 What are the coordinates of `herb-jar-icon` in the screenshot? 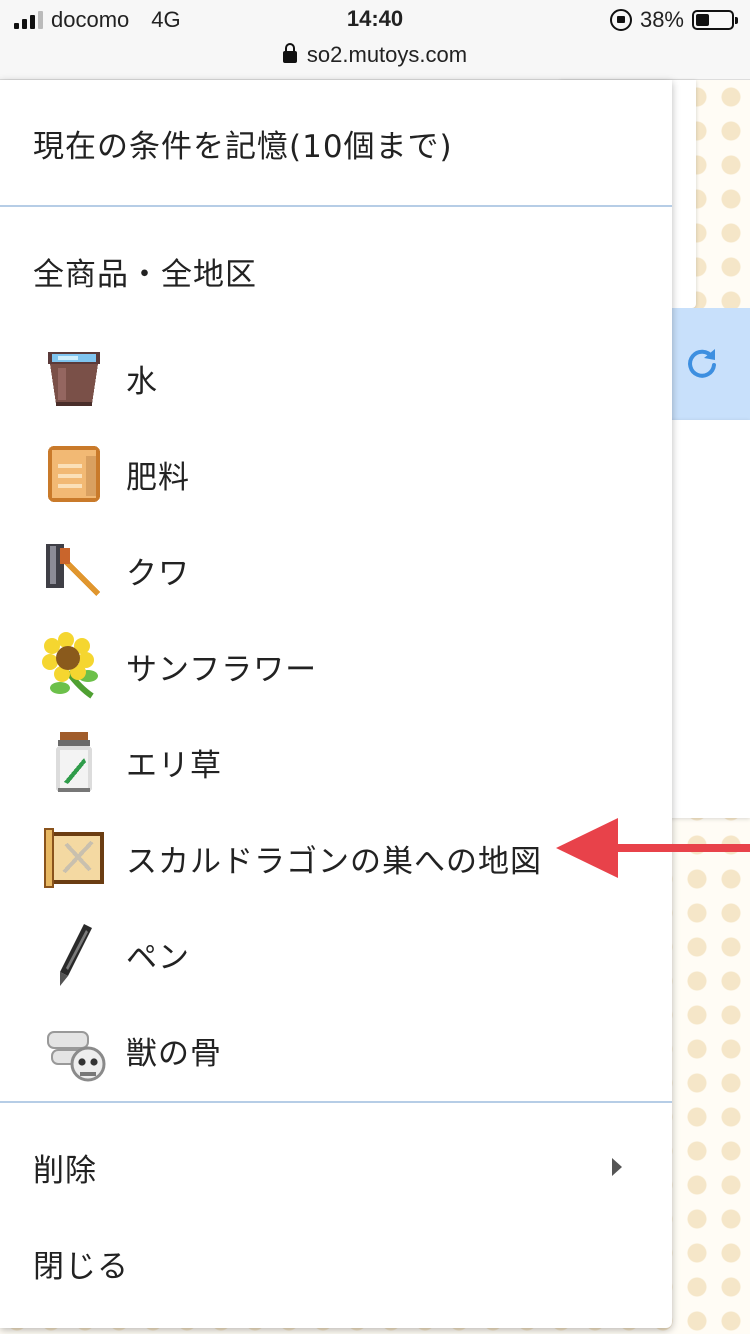 It's located at (74, 762).